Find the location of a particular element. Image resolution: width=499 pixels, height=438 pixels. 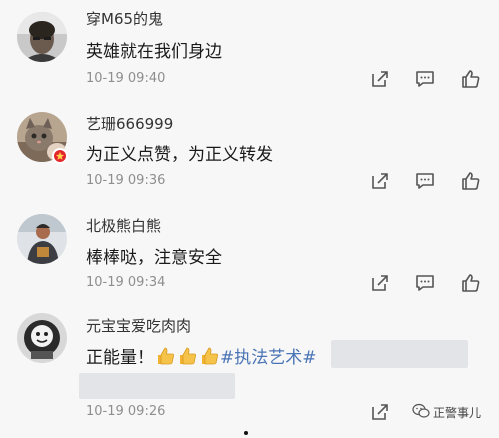

username: 北极熊白熊 is located at coordinates (123, 225).